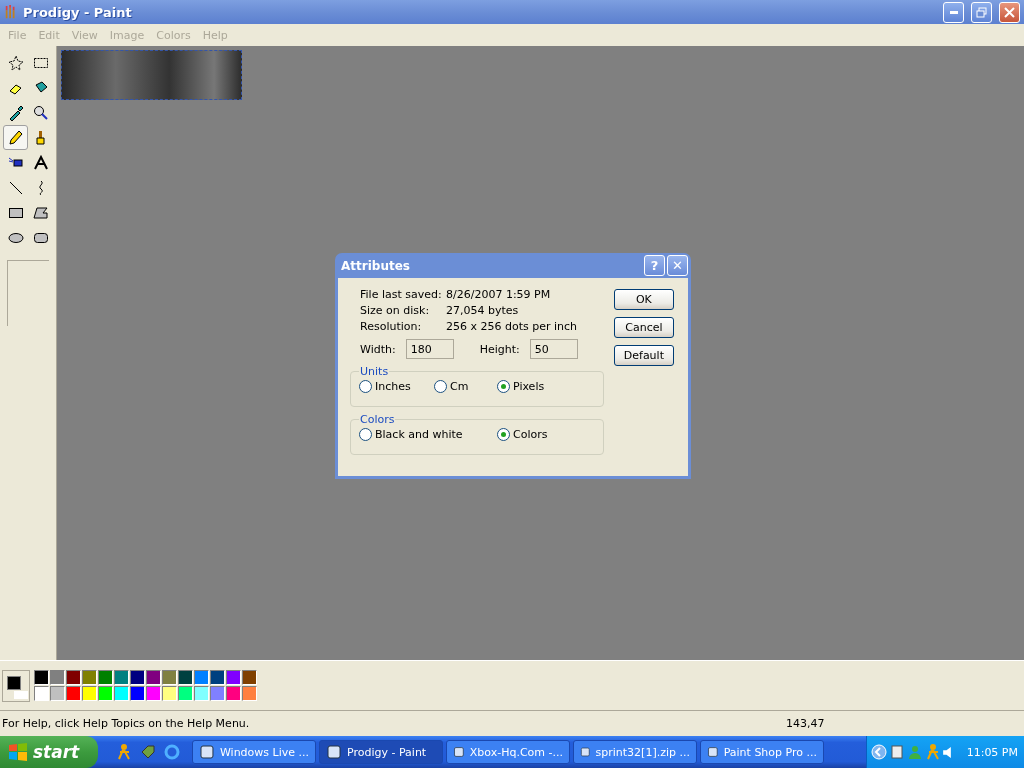 This screenshot has width=1024, height=768. Describe the element at coordinates (499, 294) in the screenshot. I see `info-value: 8/26/2007 1:59 PM` at that location.